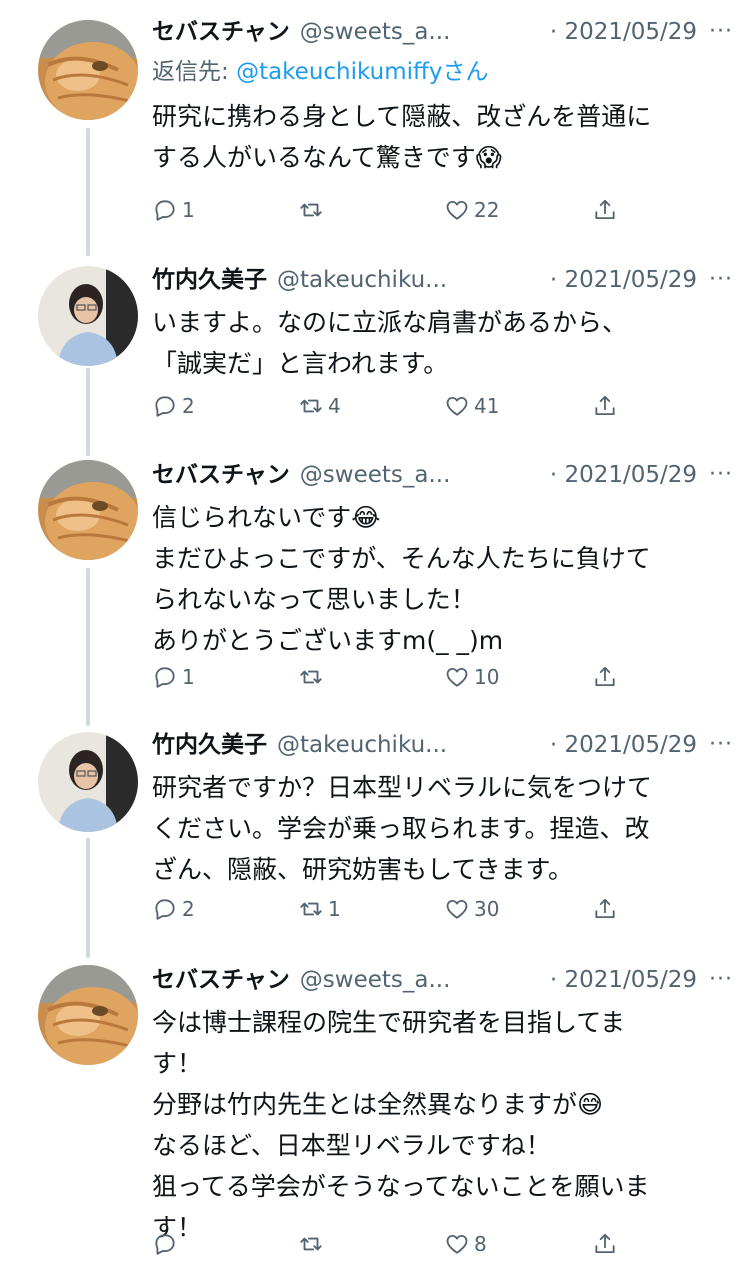 Image resolution: width=755 pixels, height=1280 pixels. I want to click on like-count: 30, so click(487, 909).